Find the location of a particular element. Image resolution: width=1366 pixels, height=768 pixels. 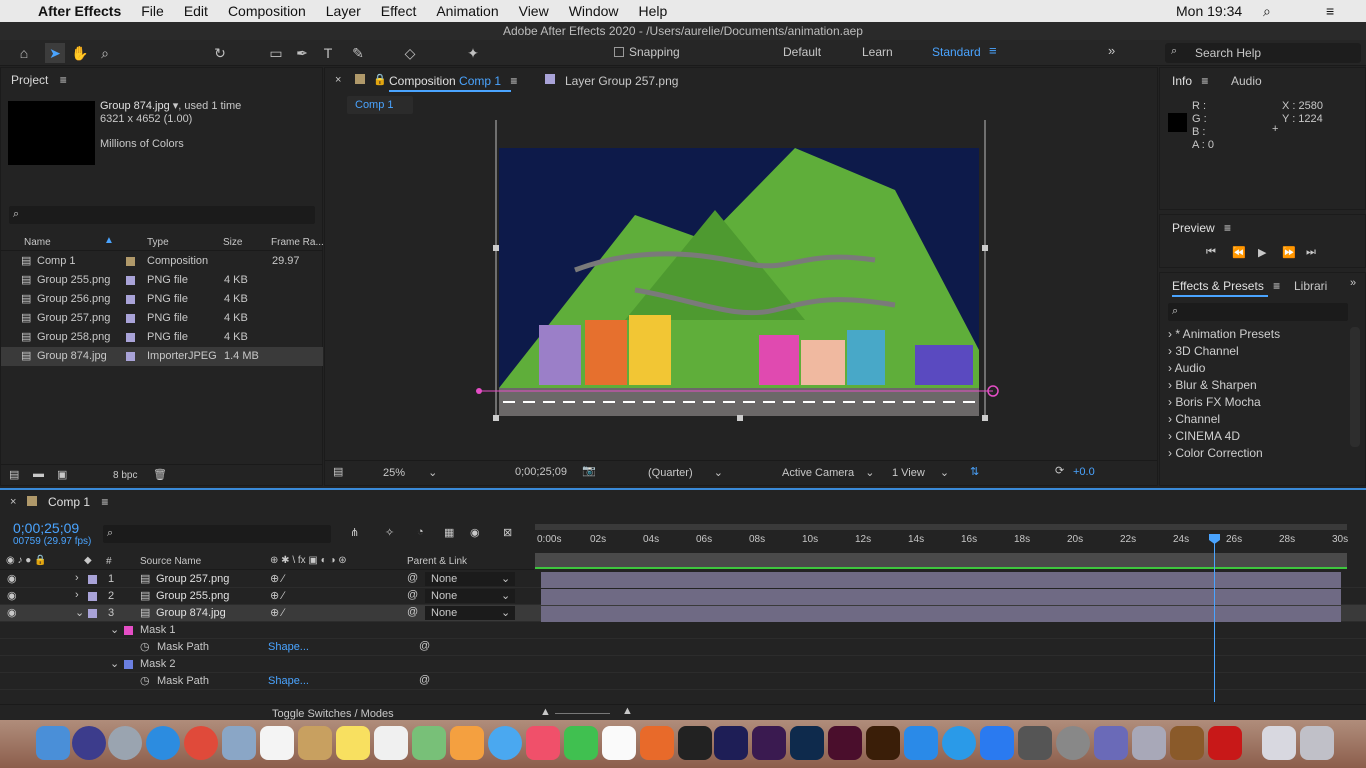

menu-effect: Effect is located at coordinates (399, 11).